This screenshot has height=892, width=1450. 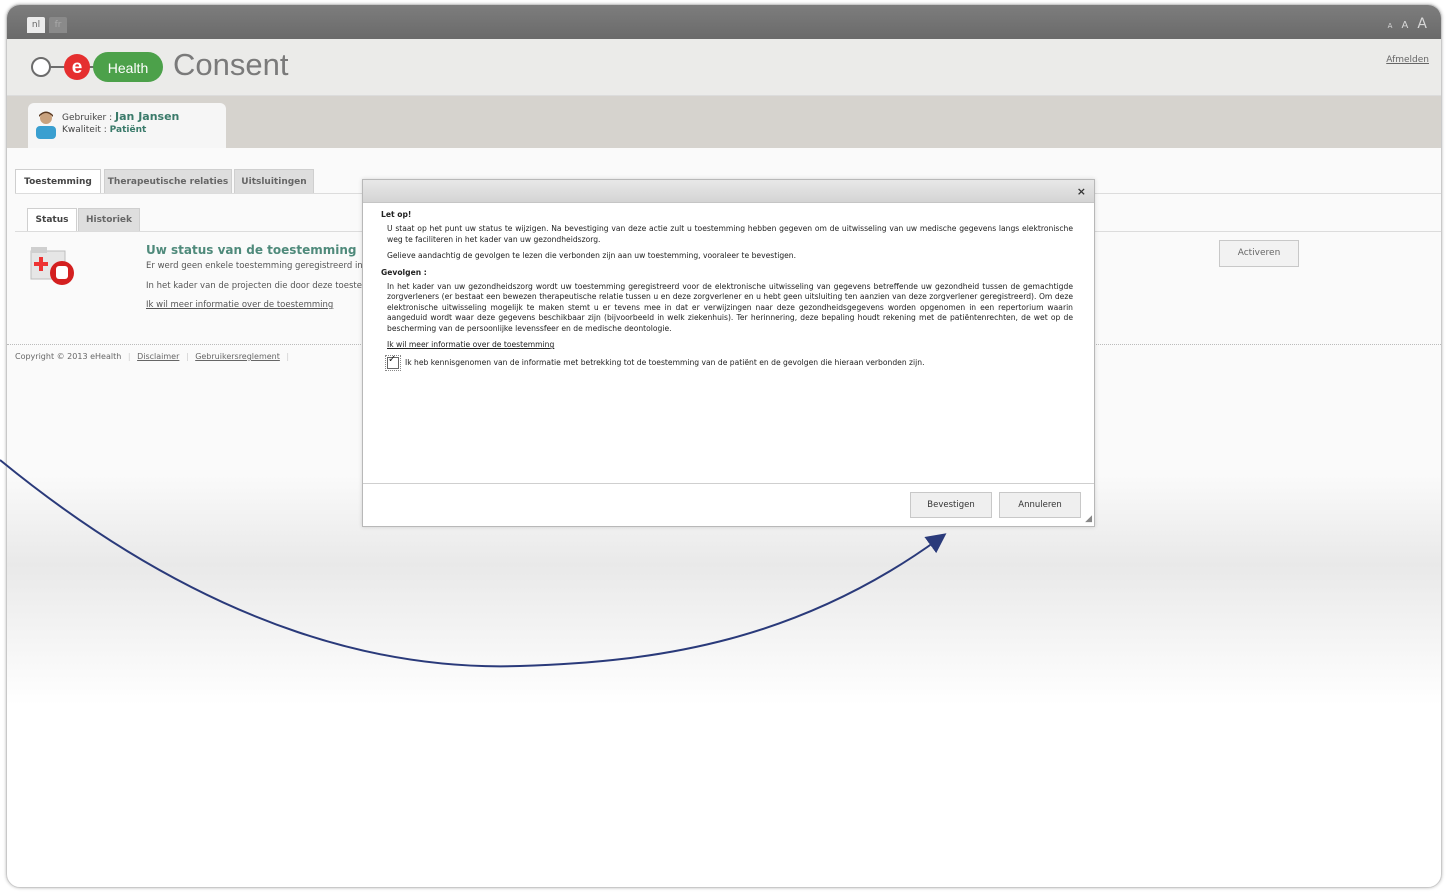 I want to click on quality-value: Patiënt, so click(x=128, y=130).